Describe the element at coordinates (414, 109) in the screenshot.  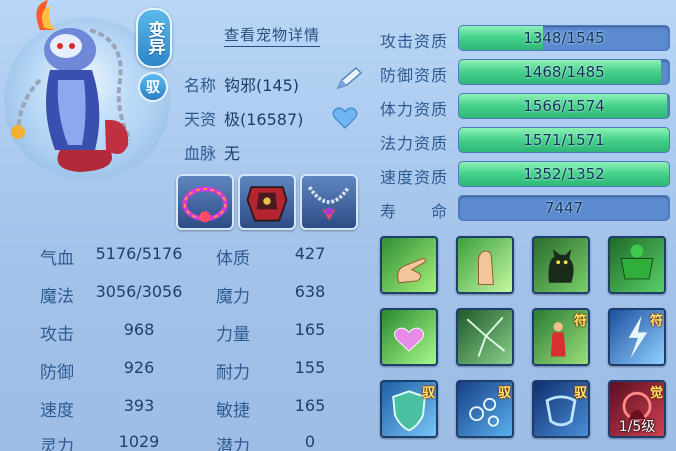
I see `stamina-aptitude-label: 体力资质` at that location.